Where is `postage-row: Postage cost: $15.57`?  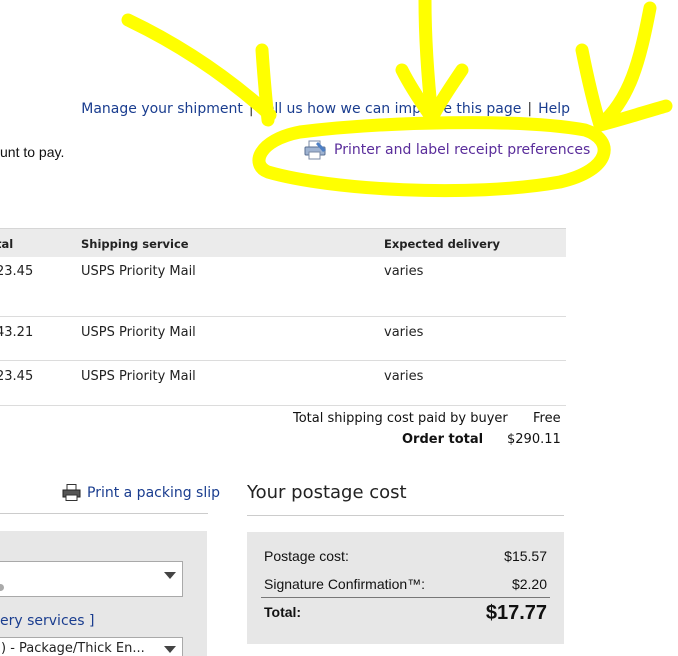 postage-row: Postage cost: $15.57 is located at coordinates (405, 556).